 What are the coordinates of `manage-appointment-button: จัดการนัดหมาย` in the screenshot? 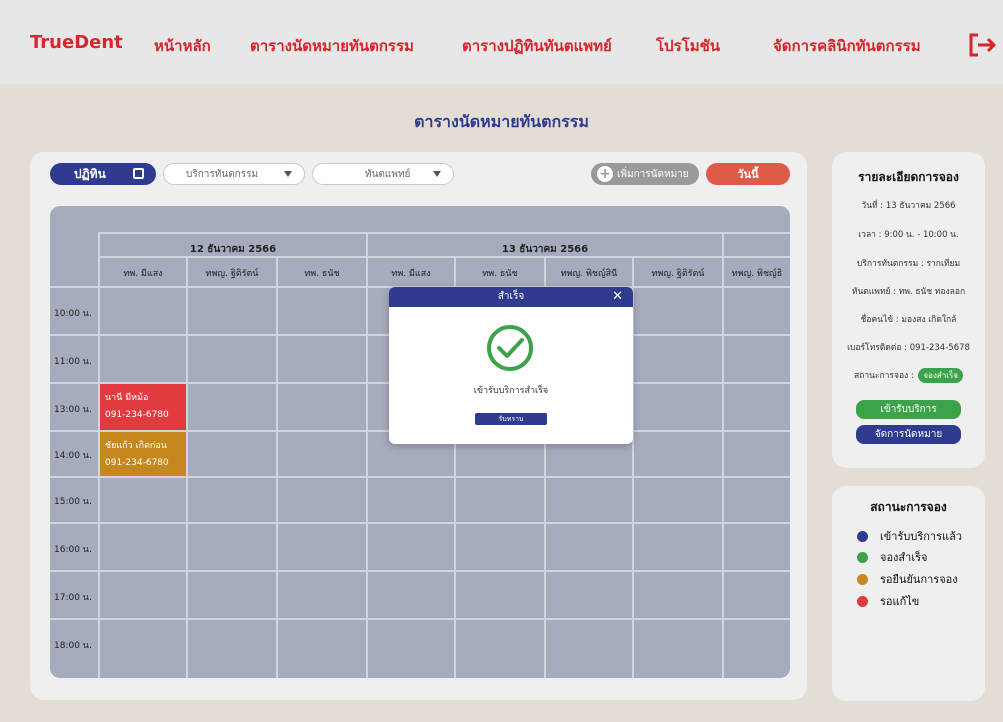 It's located at (908, 434).